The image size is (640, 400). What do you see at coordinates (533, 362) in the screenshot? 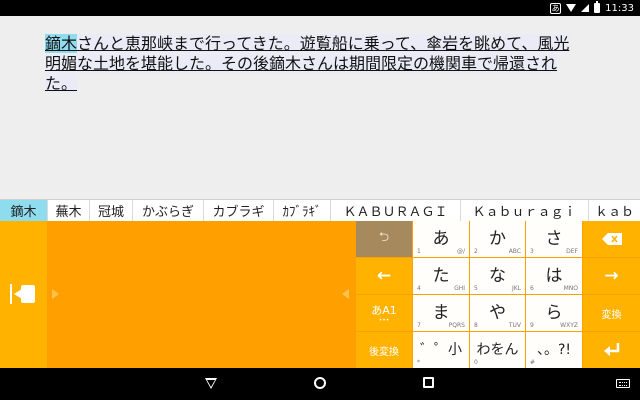
I see `key-sub-label: #` at bounding box center [533, 362].